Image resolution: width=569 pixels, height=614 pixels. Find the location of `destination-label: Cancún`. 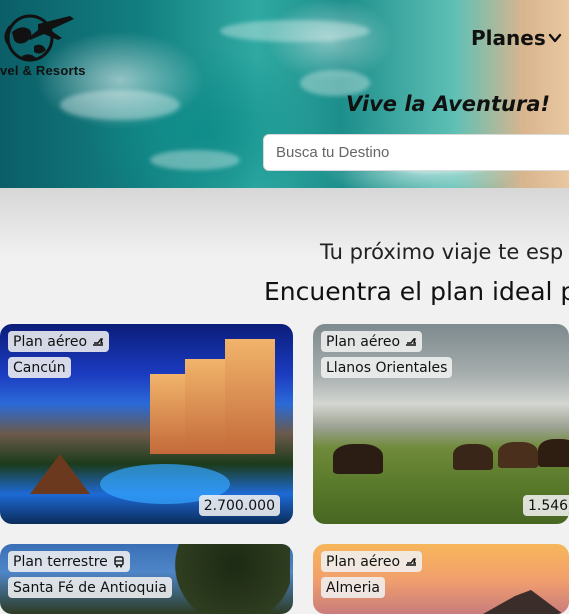

destination-label: Cancún is located at coordinates (39, 367).